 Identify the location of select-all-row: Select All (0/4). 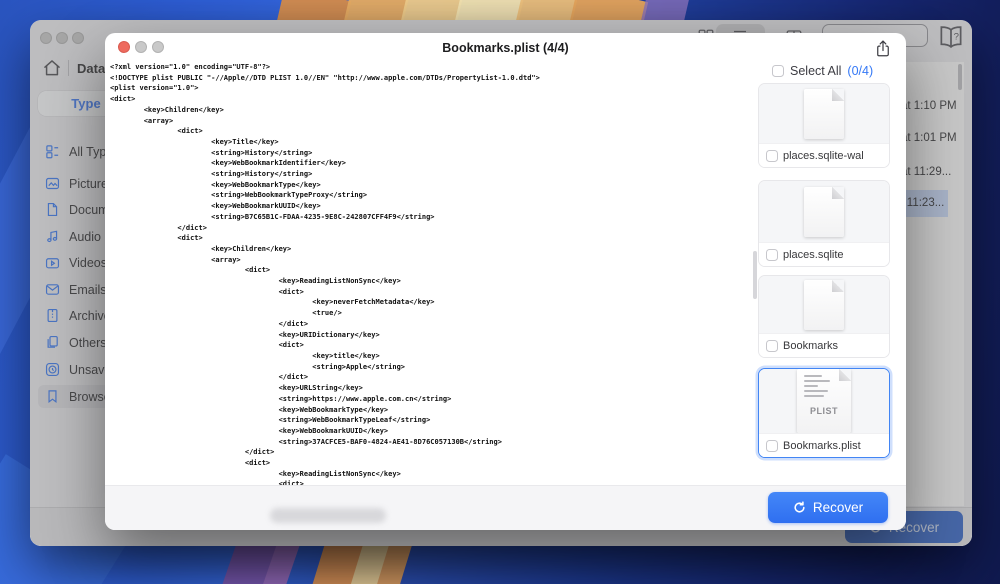
(822, 71).